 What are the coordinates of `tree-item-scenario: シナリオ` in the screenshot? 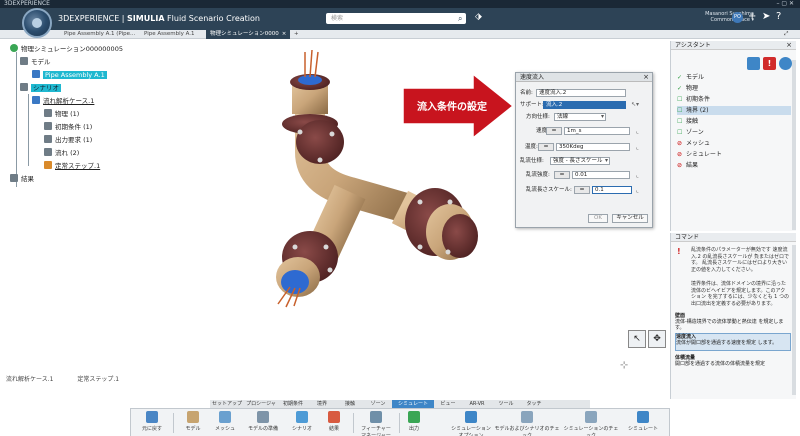 It's located at (40, 88).